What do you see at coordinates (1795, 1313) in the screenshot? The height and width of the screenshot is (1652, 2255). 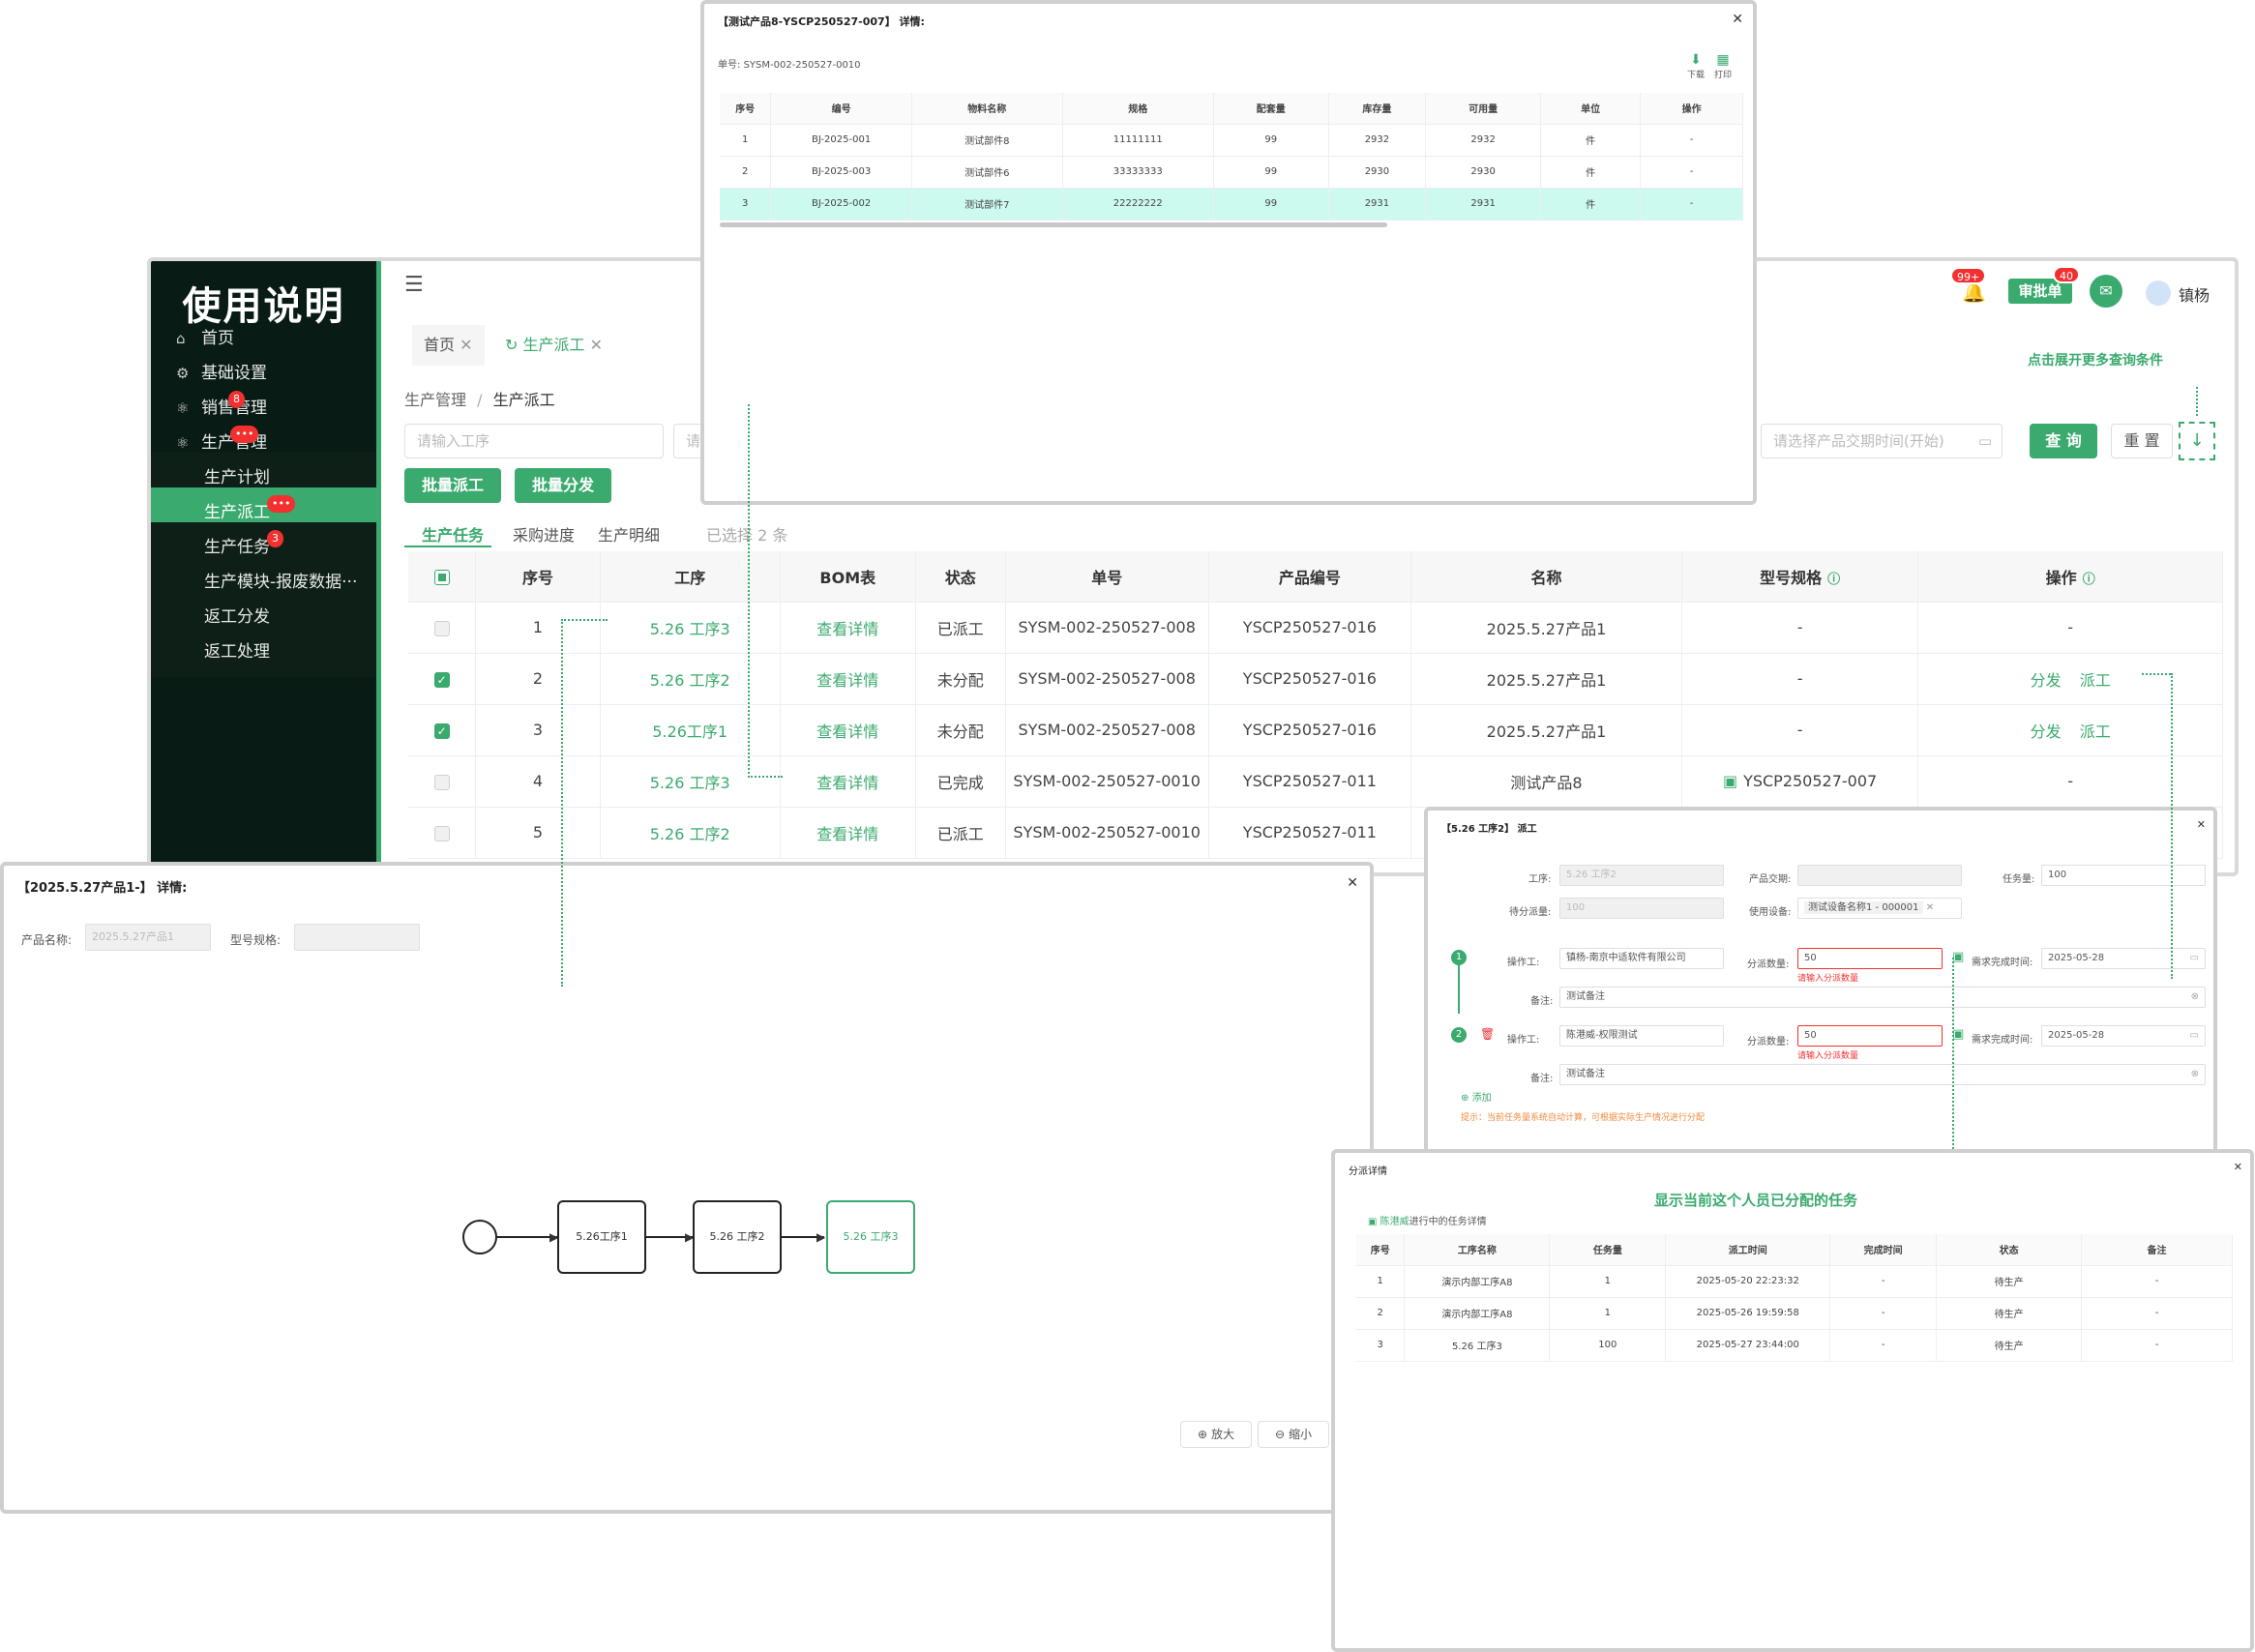 I see `table-row: 2 演示内部工序A8 1 2025-05-26 19:59:58- 待生产 -` at bounding box center [1795, 1313].